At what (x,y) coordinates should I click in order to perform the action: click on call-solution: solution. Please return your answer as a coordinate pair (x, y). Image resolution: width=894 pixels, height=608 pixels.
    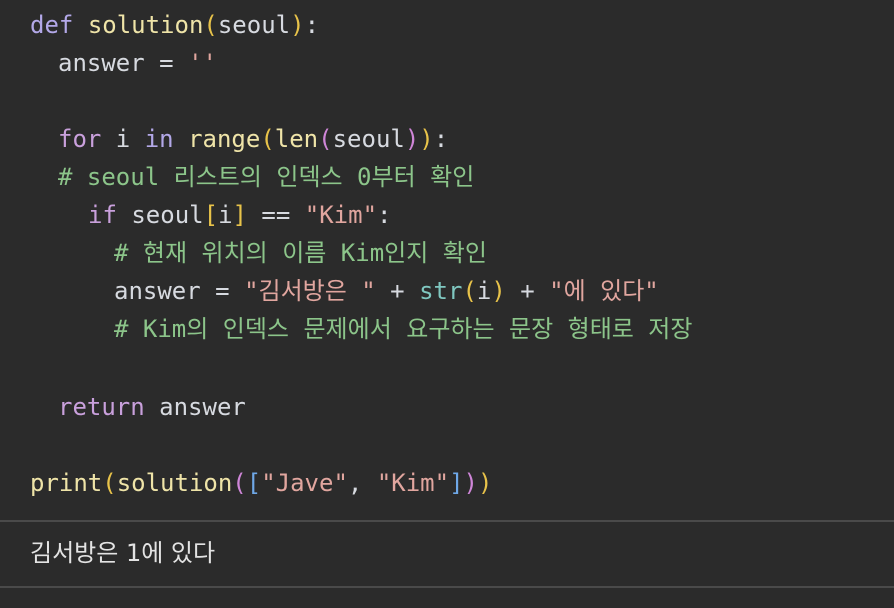
    Looking at the image, I should click on (174, 483).